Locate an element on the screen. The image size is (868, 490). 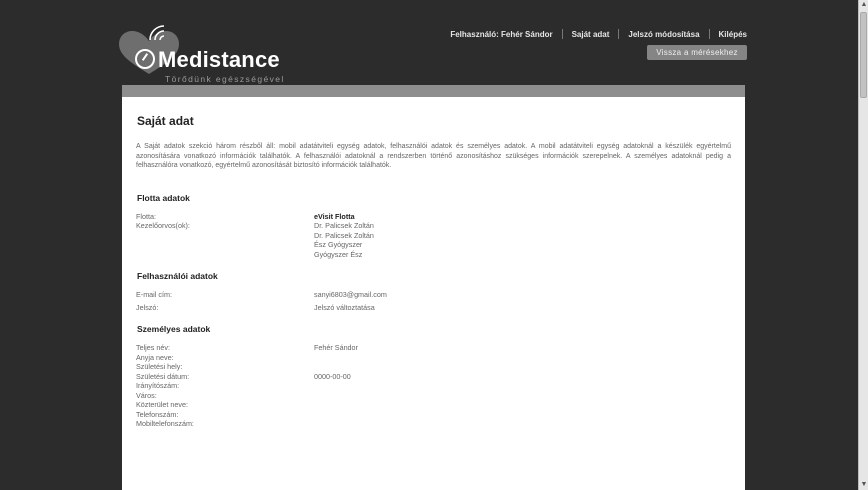
signal-icon is located at coordinates (157, 33).